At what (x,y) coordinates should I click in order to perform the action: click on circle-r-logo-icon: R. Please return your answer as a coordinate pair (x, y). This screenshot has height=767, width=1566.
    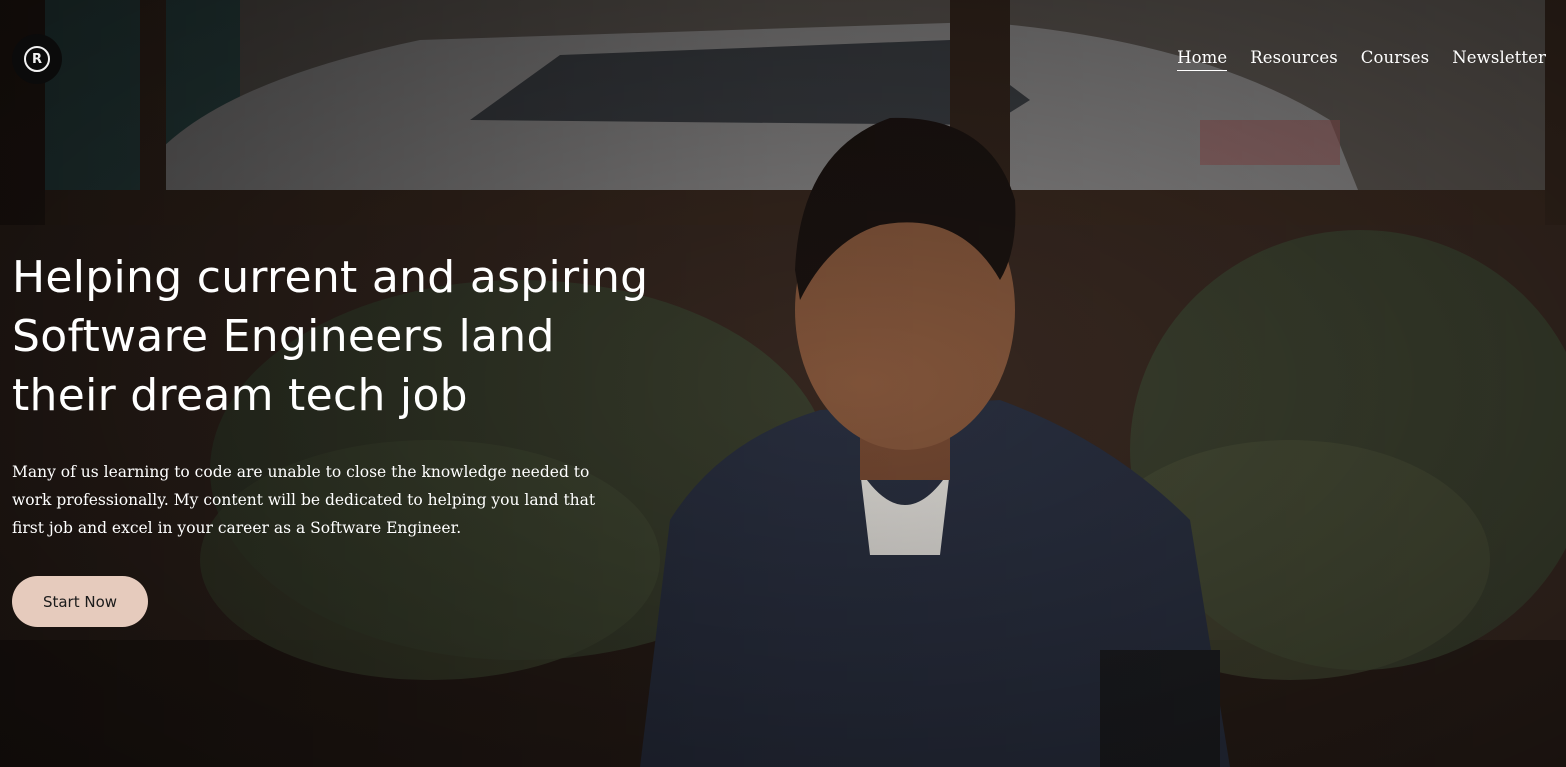
    Looking at the image, I should click on (37, 59).